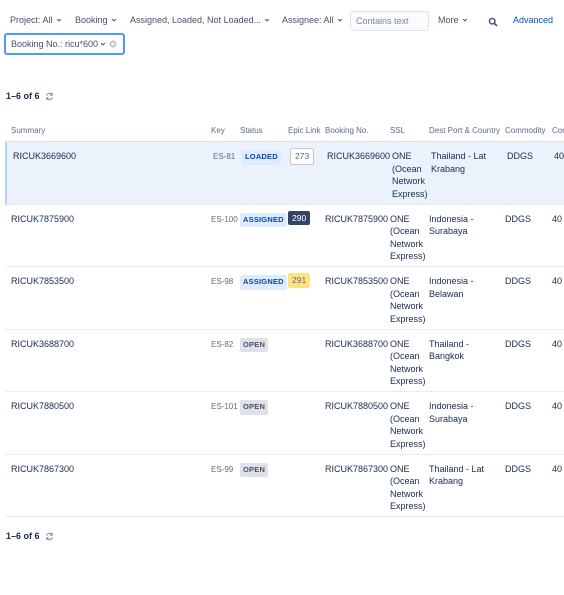 The image size is (564, 595). What do you see at coordinates (251, 130) in the screenshot?
I see `column-header-status: Status` at bounding box center [251, 130].